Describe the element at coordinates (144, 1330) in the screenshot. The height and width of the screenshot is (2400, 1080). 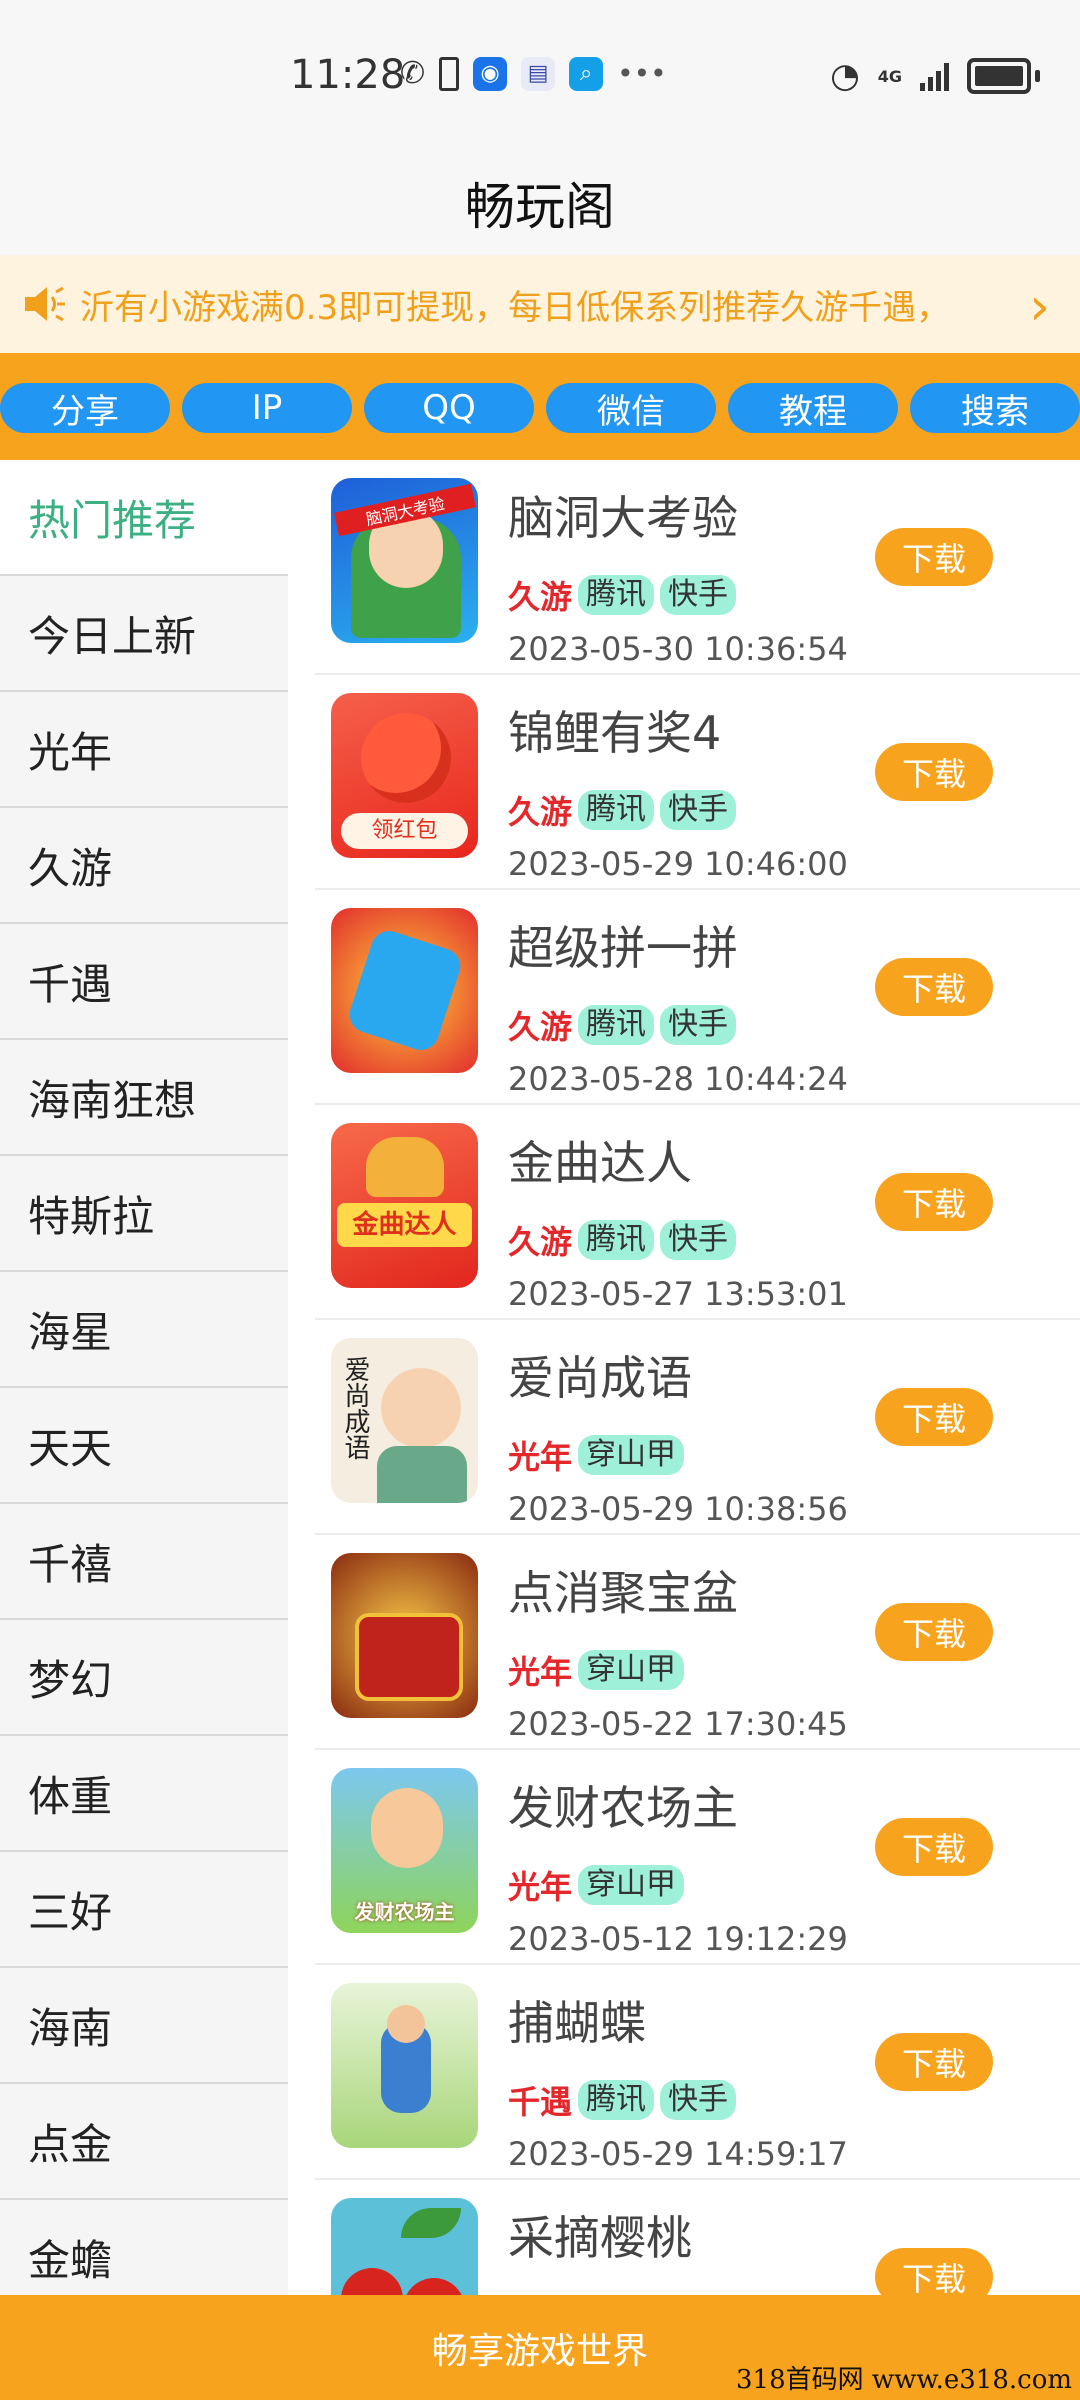
I see `sidebar-item-haixing: 海星` at that location.